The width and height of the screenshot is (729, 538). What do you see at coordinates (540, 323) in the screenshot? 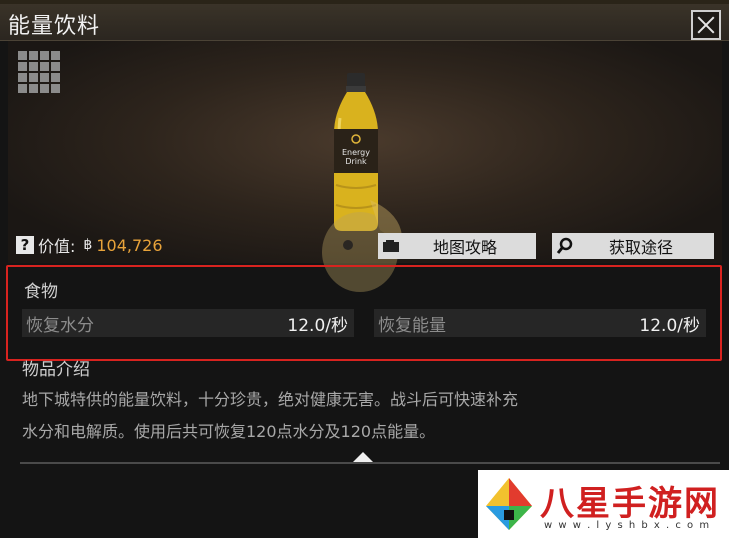
I see `stat-energy: 恢复能量 12.0/秒` at bounding box center [540, 323].